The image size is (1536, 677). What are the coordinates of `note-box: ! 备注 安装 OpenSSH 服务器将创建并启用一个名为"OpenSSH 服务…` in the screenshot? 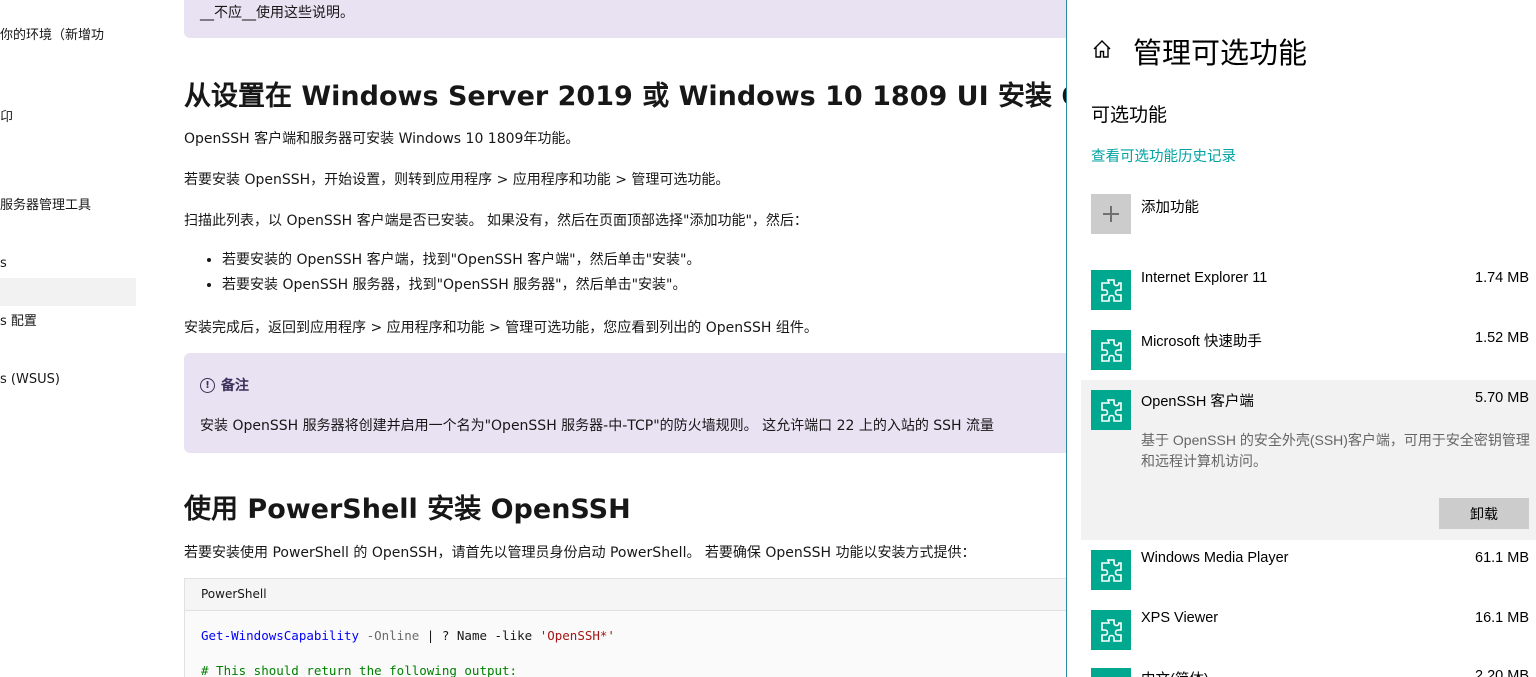 It's located at (625, 403).